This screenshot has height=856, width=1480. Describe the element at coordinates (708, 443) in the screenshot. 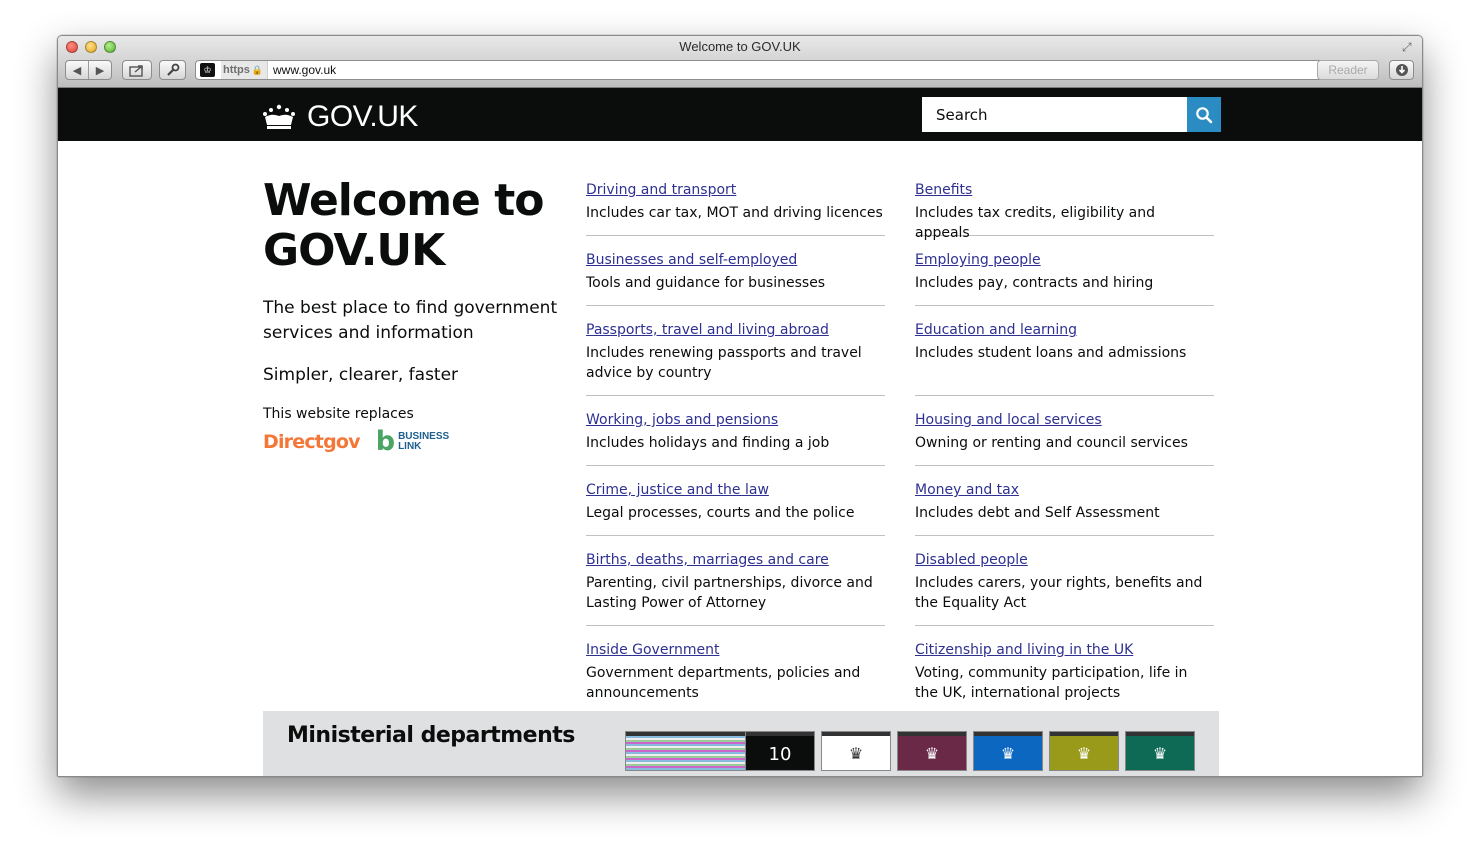

I see `category-description: Includes holidays and finding a job` at that location.